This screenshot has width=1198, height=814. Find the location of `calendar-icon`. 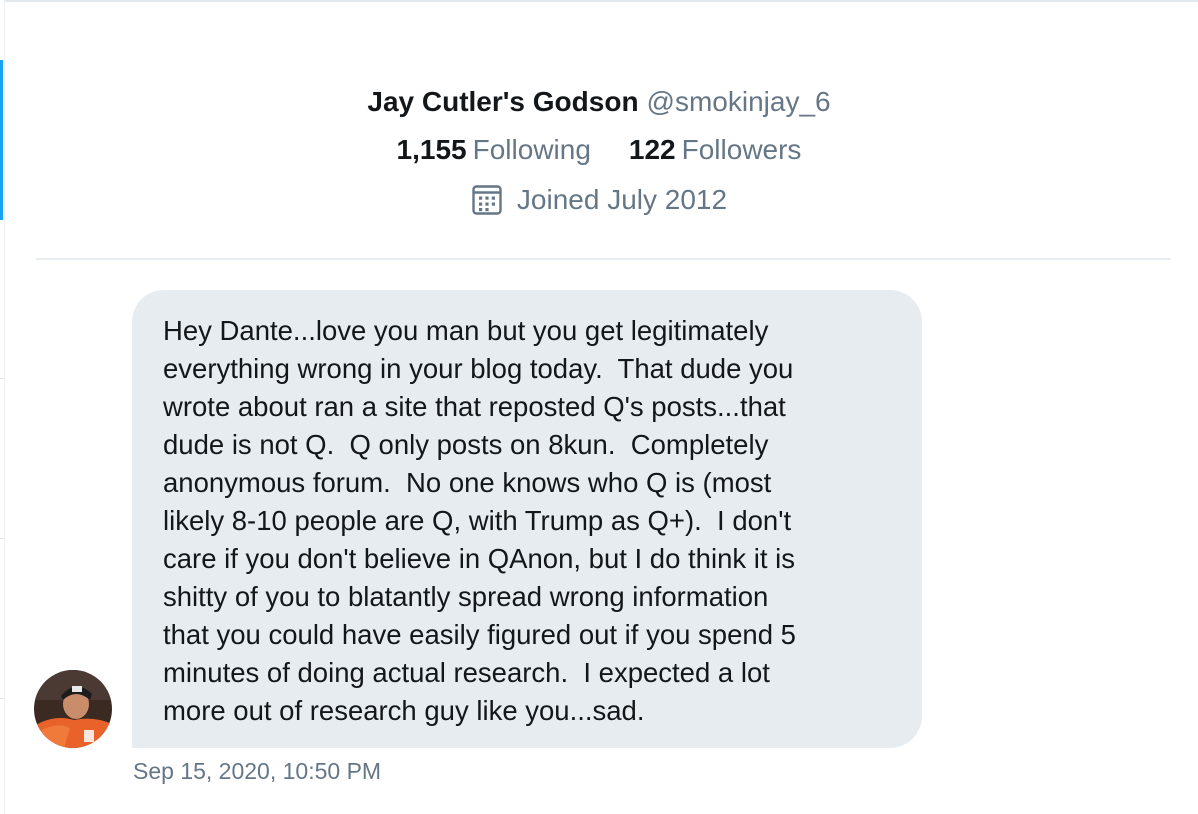

calendar-icon is located at coordinates (487, 200).